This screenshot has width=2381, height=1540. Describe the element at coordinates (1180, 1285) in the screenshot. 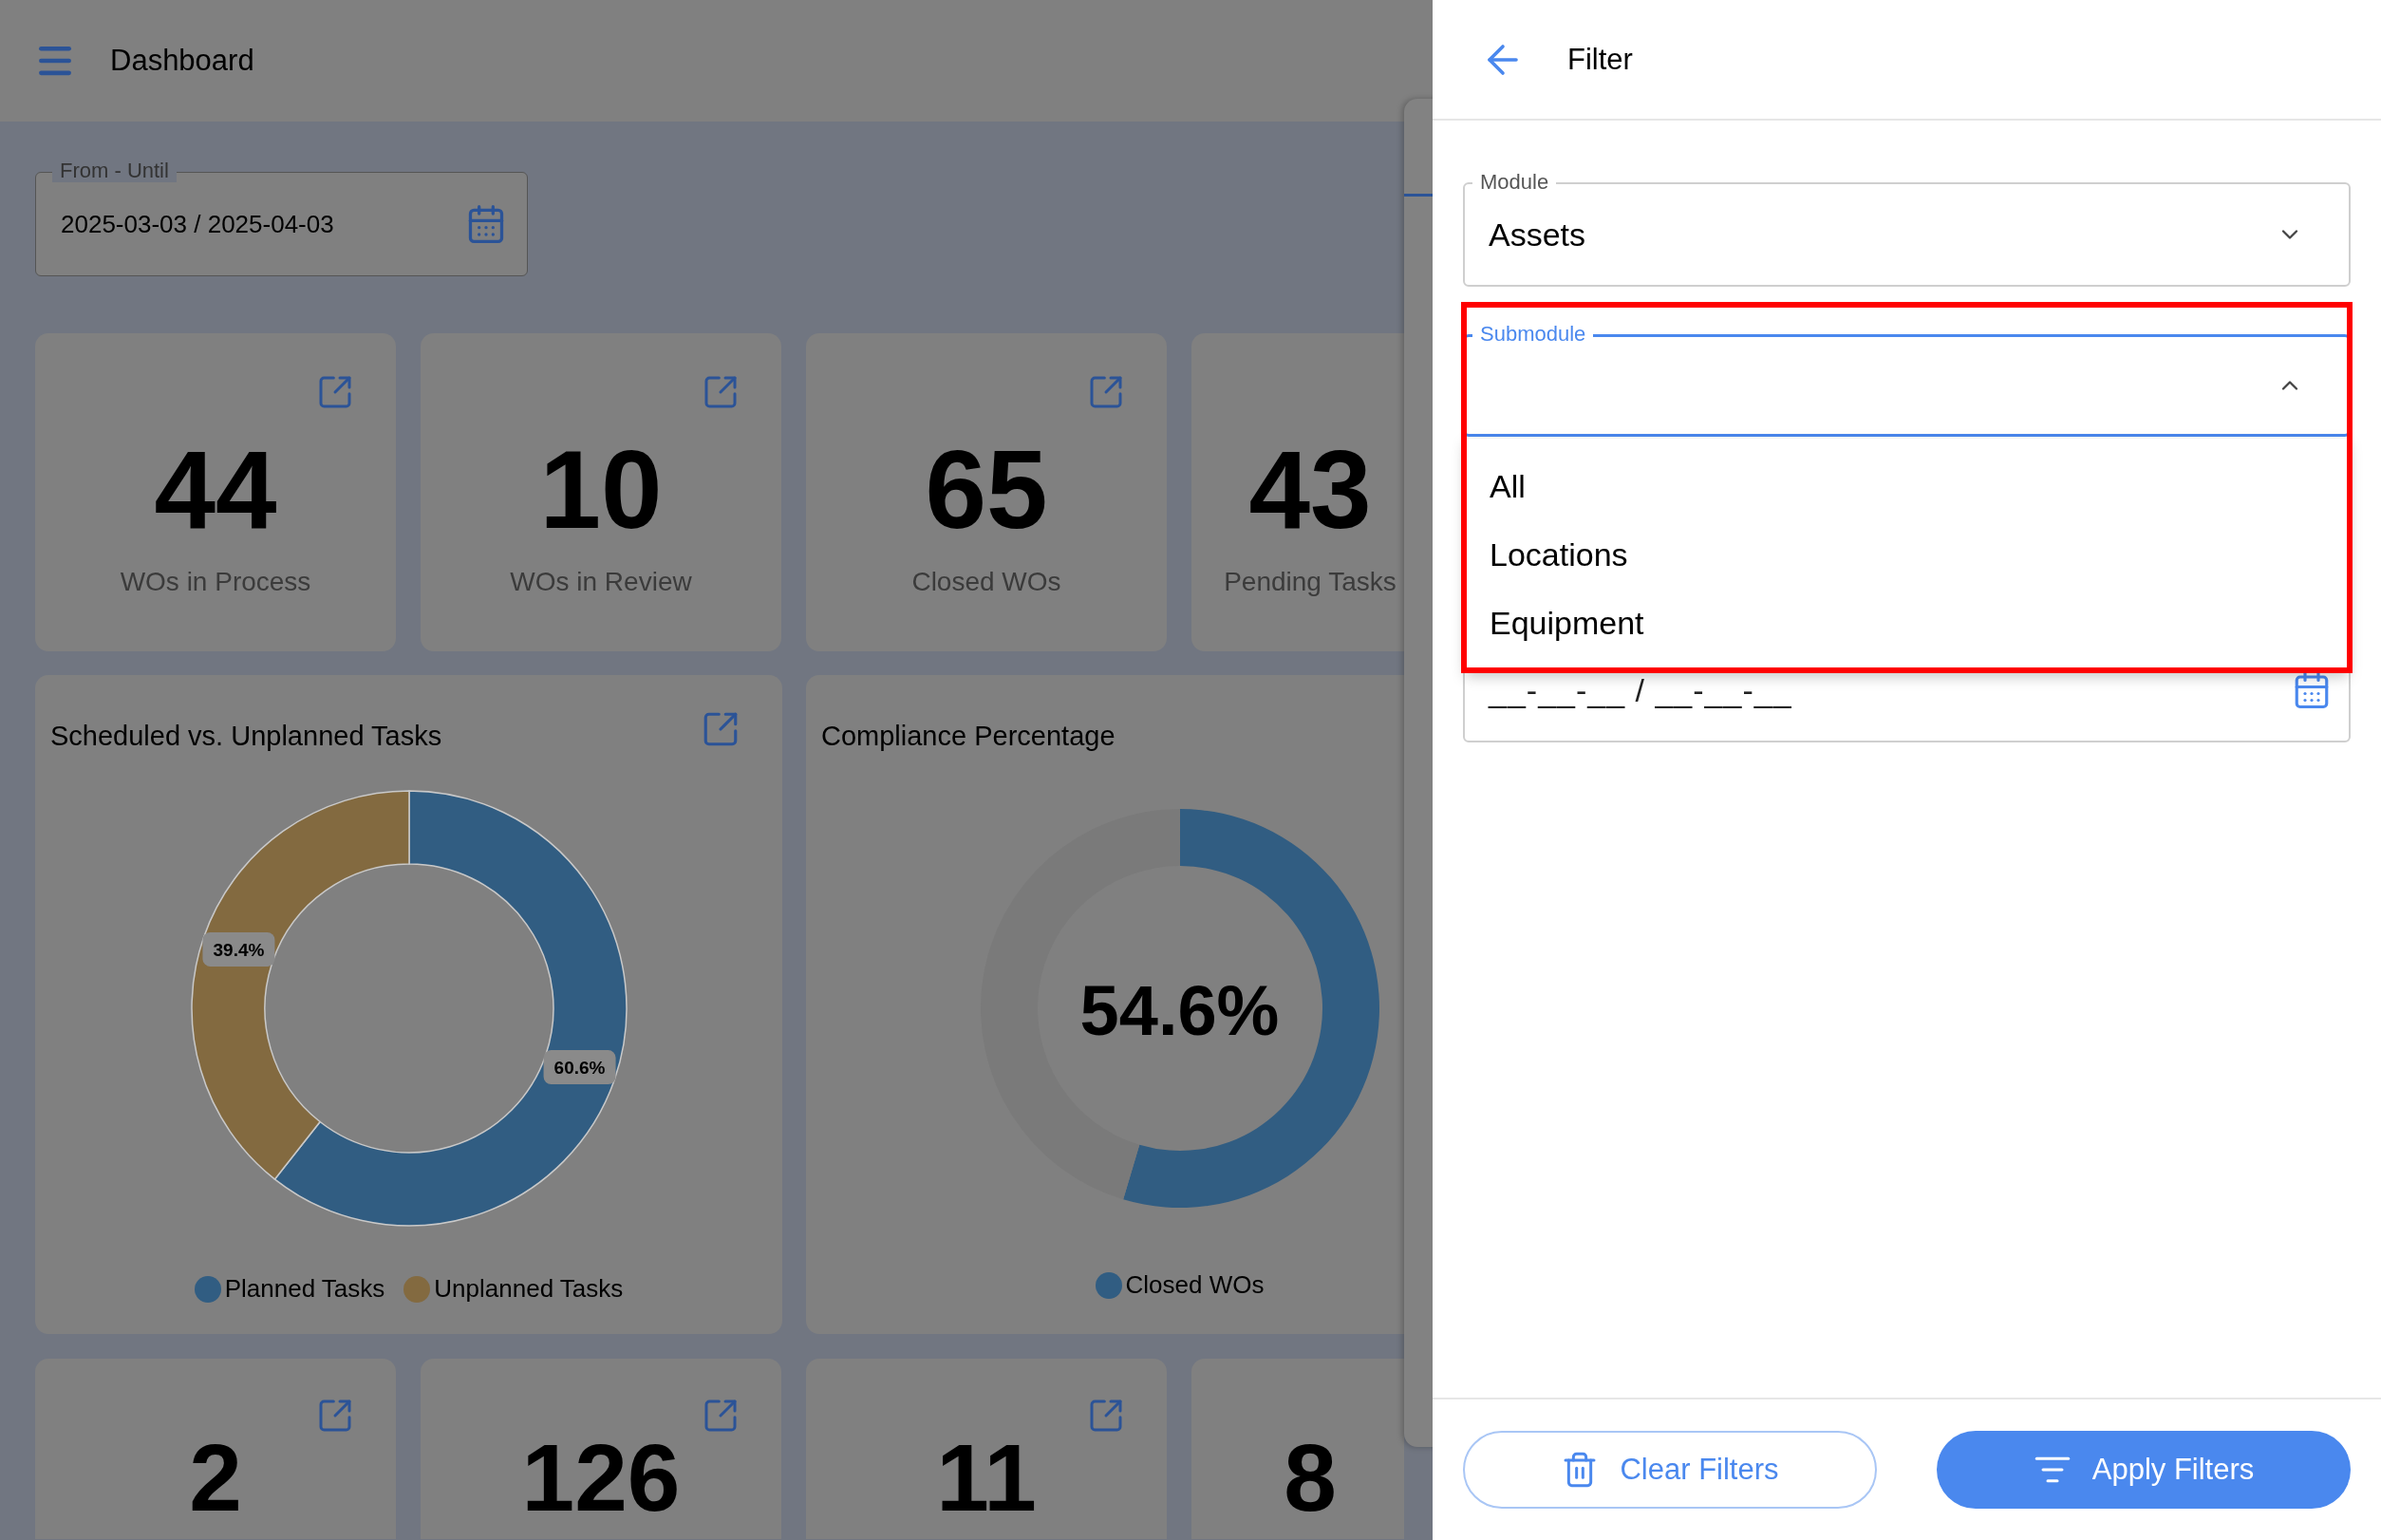

I see `legend-item: Closed WOs` at that location.